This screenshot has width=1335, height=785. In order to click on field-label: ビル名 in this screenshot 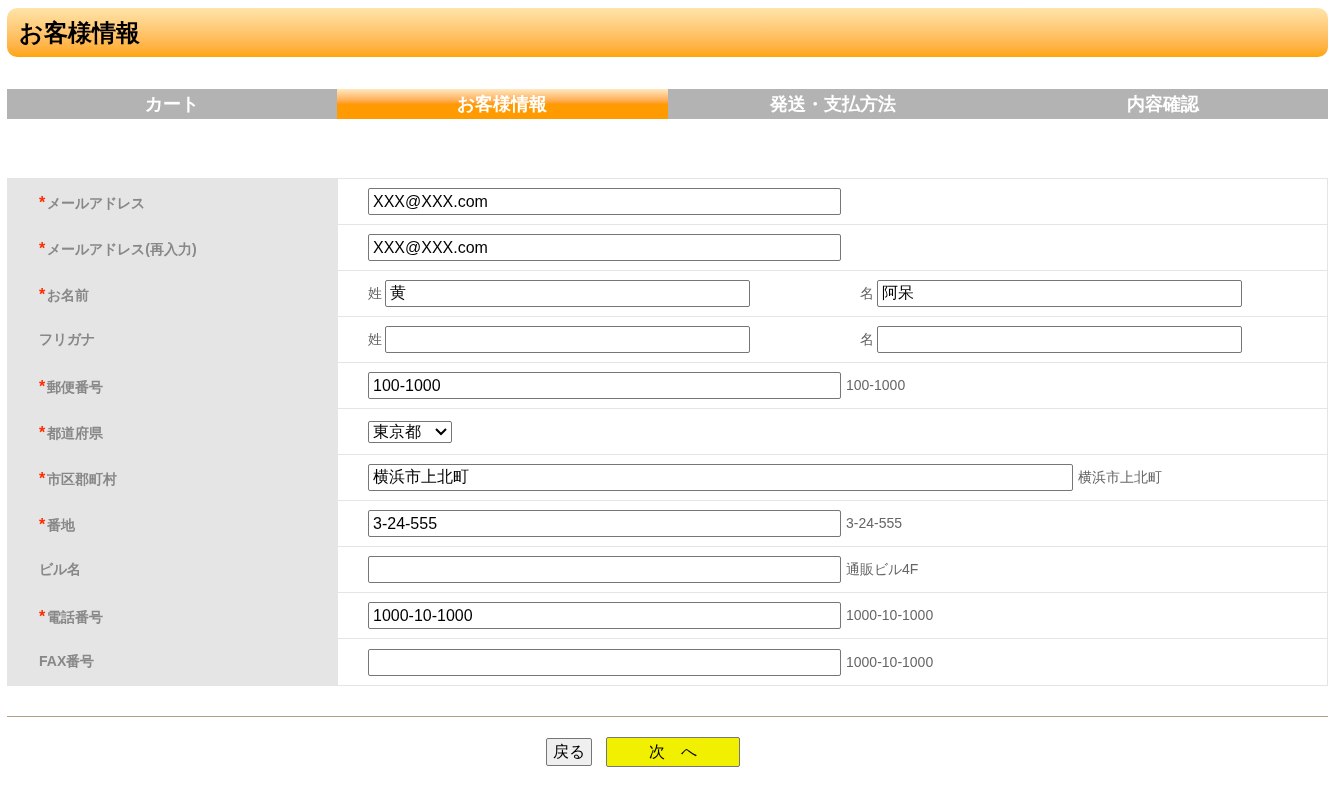, I will do `click(60, 569)`.